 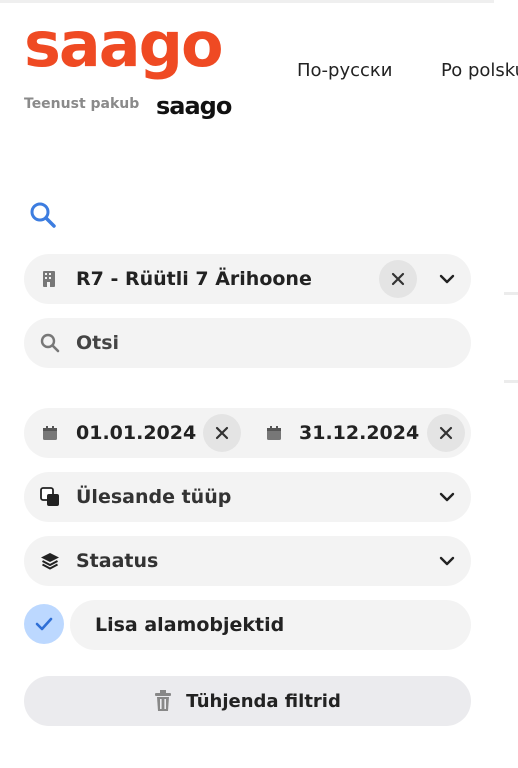 I want to click on date-range-field: 01.01.2024 31.12.2024, so click(x=247, y=433).